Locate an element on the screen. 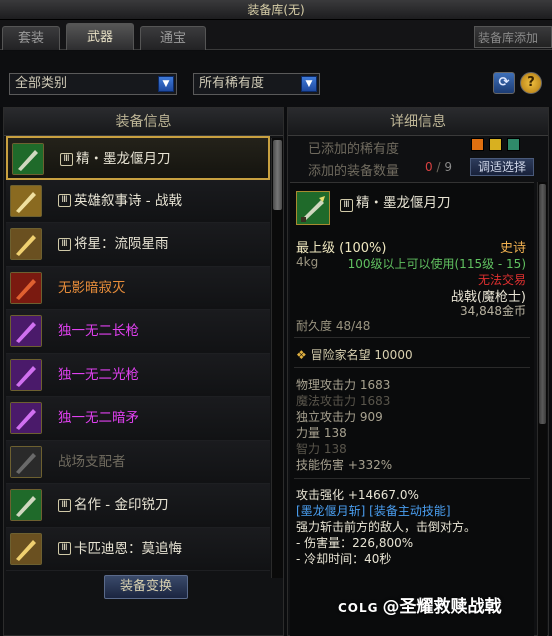 This screenshot has height=636, width=552. equipment-list-header: 装备信息 is located at coordinates (143, 122).